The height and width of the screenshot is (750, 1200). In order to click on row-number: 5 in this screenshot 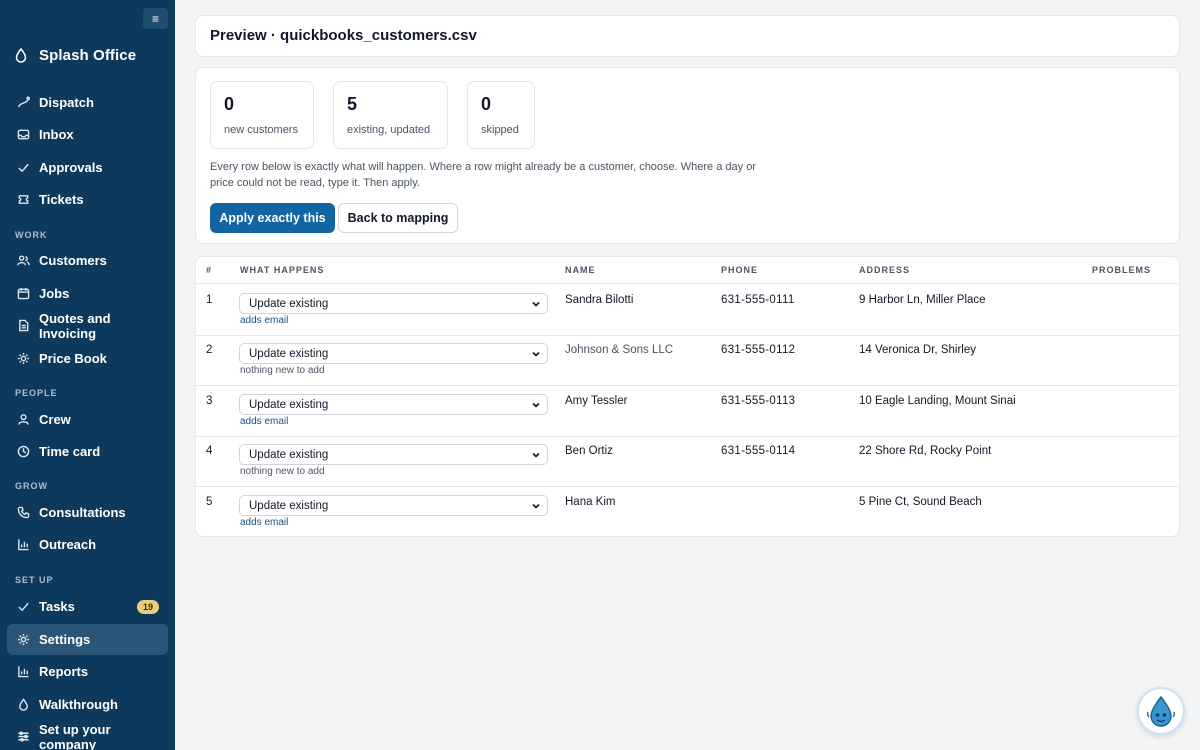, I will do `click(209, 502)`.